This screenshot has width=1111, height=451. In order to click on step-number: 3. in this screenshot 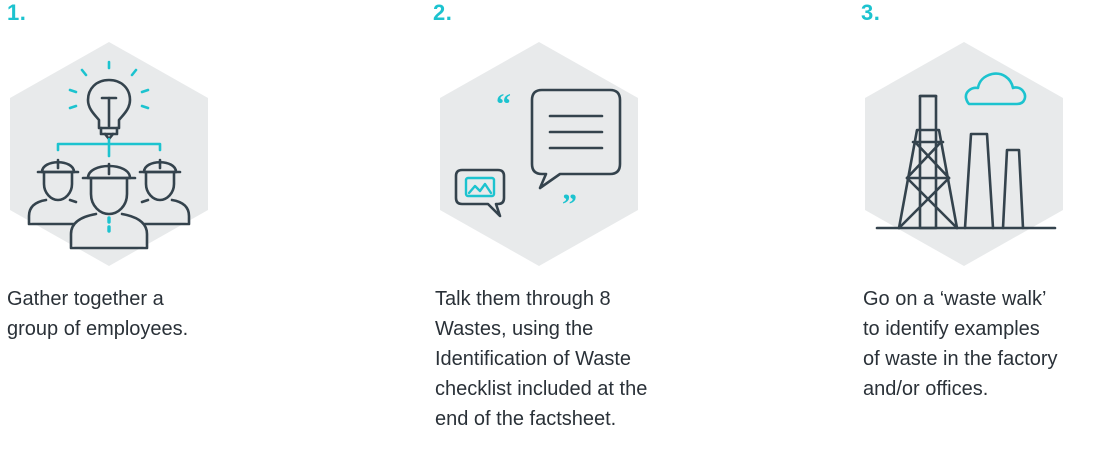, I will do `click(871, 12)`.